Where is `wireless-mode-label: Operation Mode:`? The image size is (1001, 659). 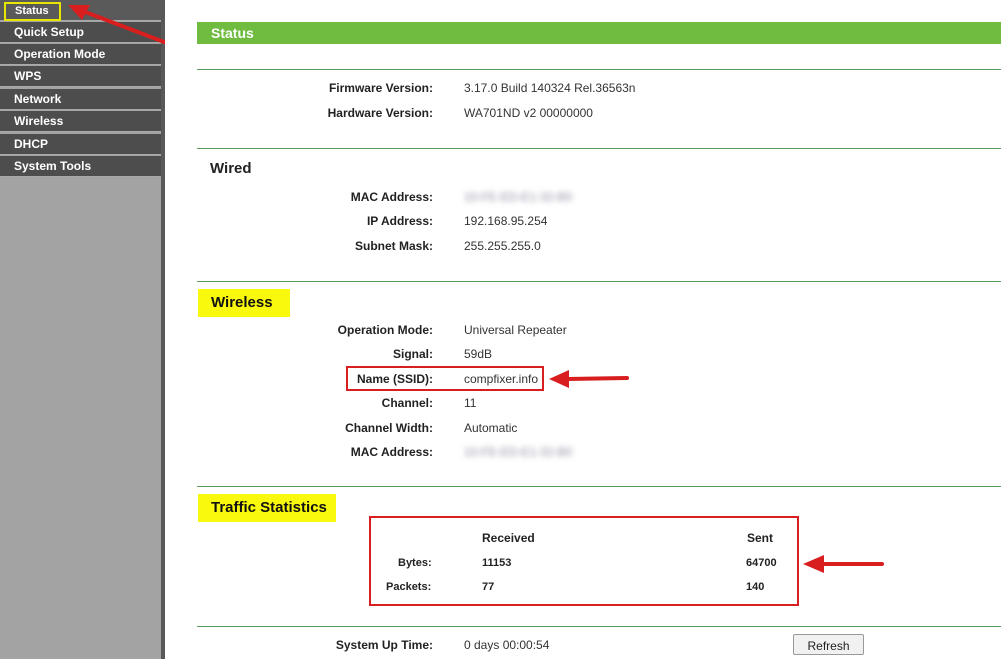
wireless-mode-label: Operation Mode: is located at coordinates (385, 330).